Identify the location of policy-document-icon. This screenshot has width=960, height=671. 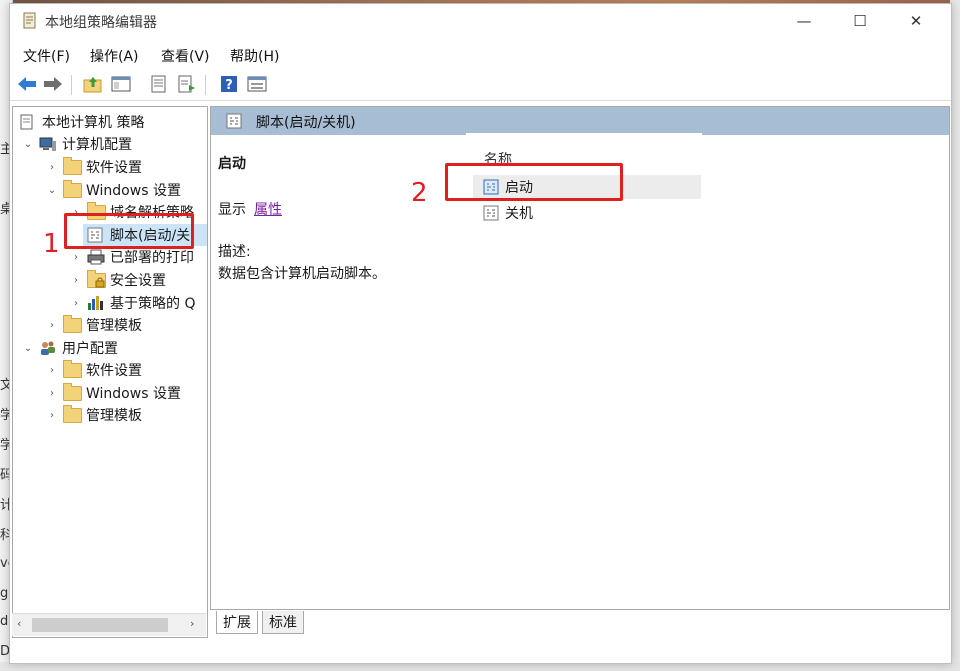
(28, 122).